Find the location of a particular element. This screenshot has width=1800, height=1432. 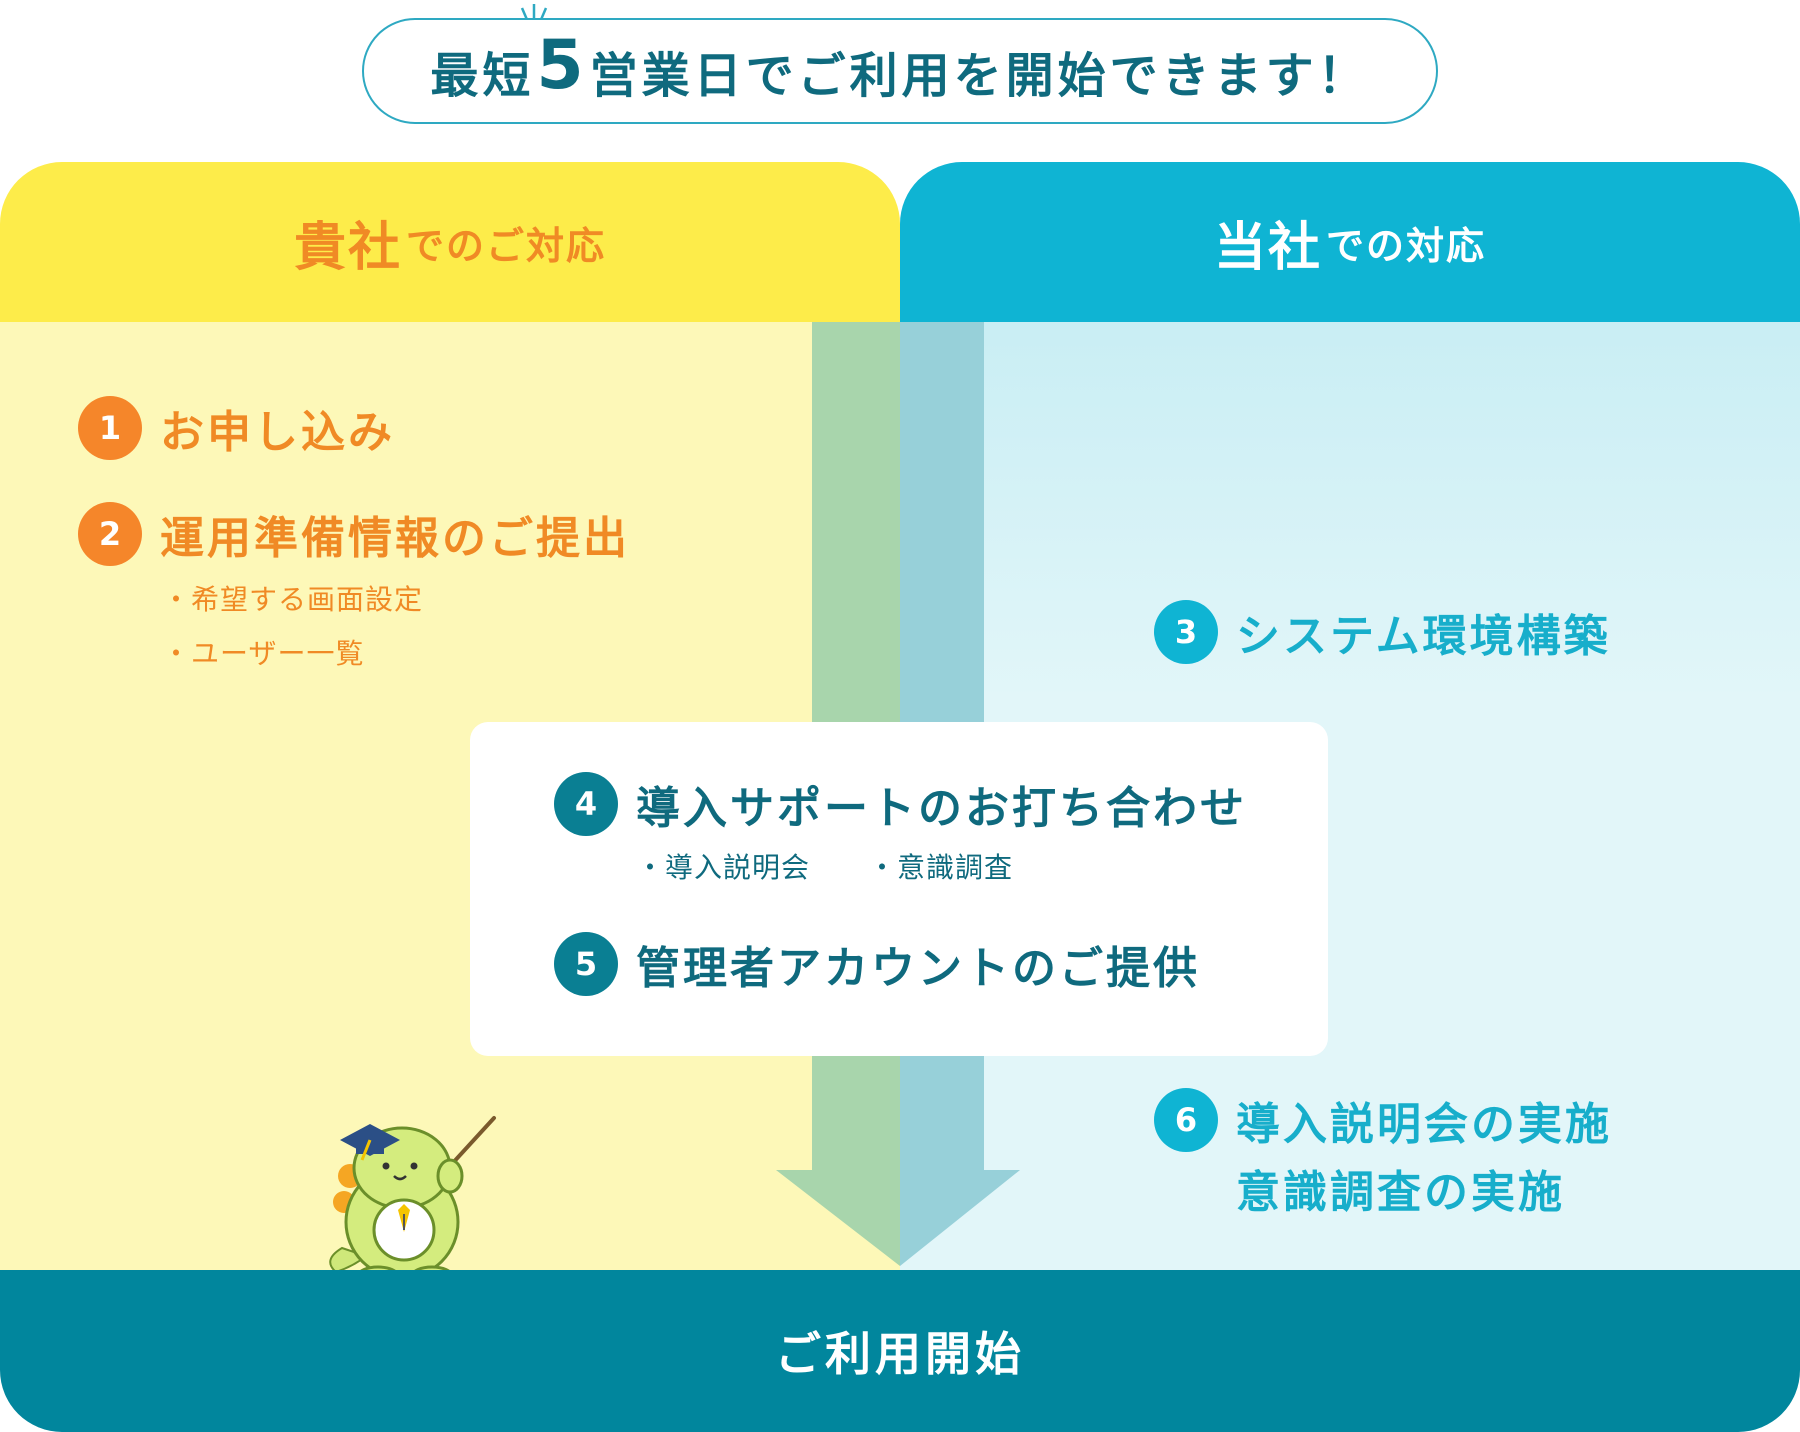

step-2: 2 運用準備情報のご提出 is located at coordinates (354, 534).